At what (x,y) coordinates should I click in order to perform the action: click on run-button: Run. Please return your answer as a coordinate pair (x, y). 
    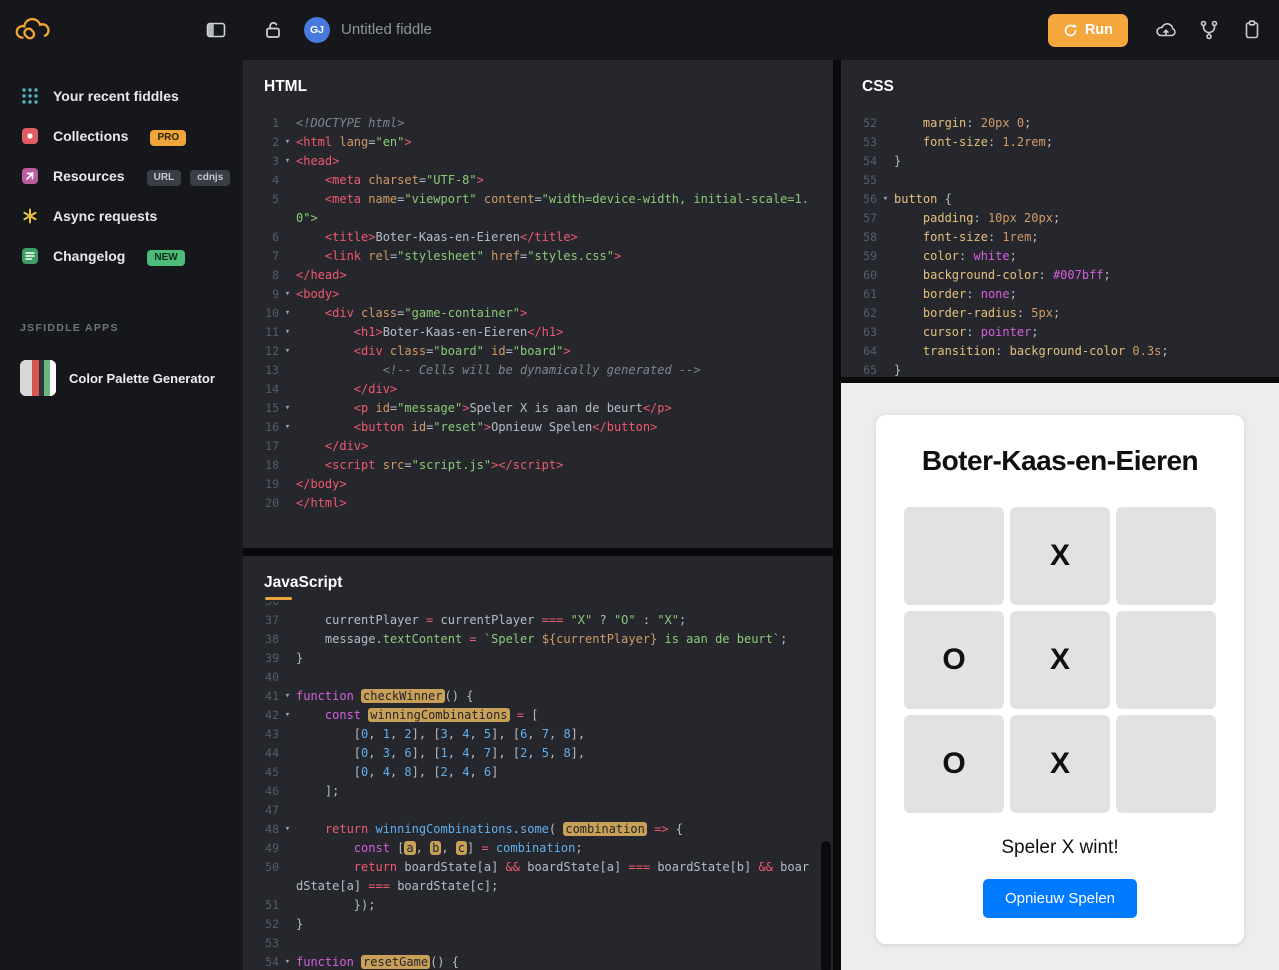
    Looking at the image, I should click on (1087, 30).